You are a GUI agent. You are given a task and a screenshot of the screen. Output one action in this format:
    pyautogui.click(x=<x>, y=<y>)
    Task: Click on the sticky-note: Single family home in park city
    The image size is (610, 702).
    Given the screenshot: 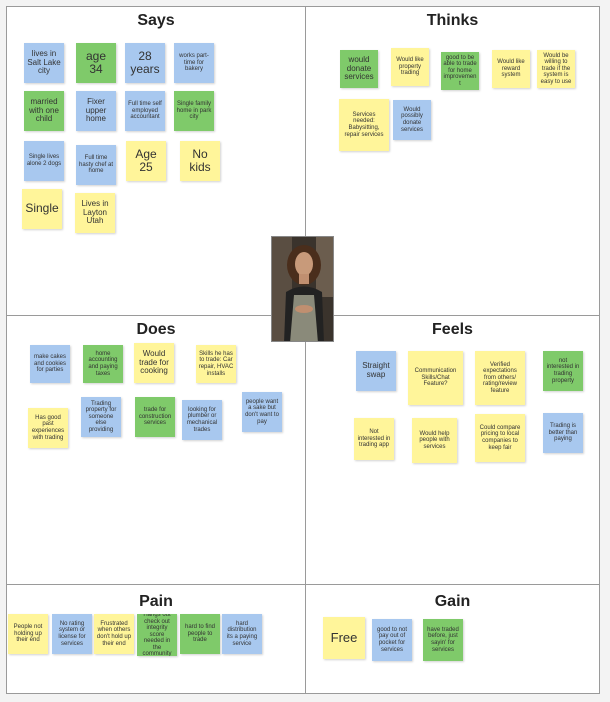 What is the action you would take?
    pyautogui.click(x=194, y=111)
    